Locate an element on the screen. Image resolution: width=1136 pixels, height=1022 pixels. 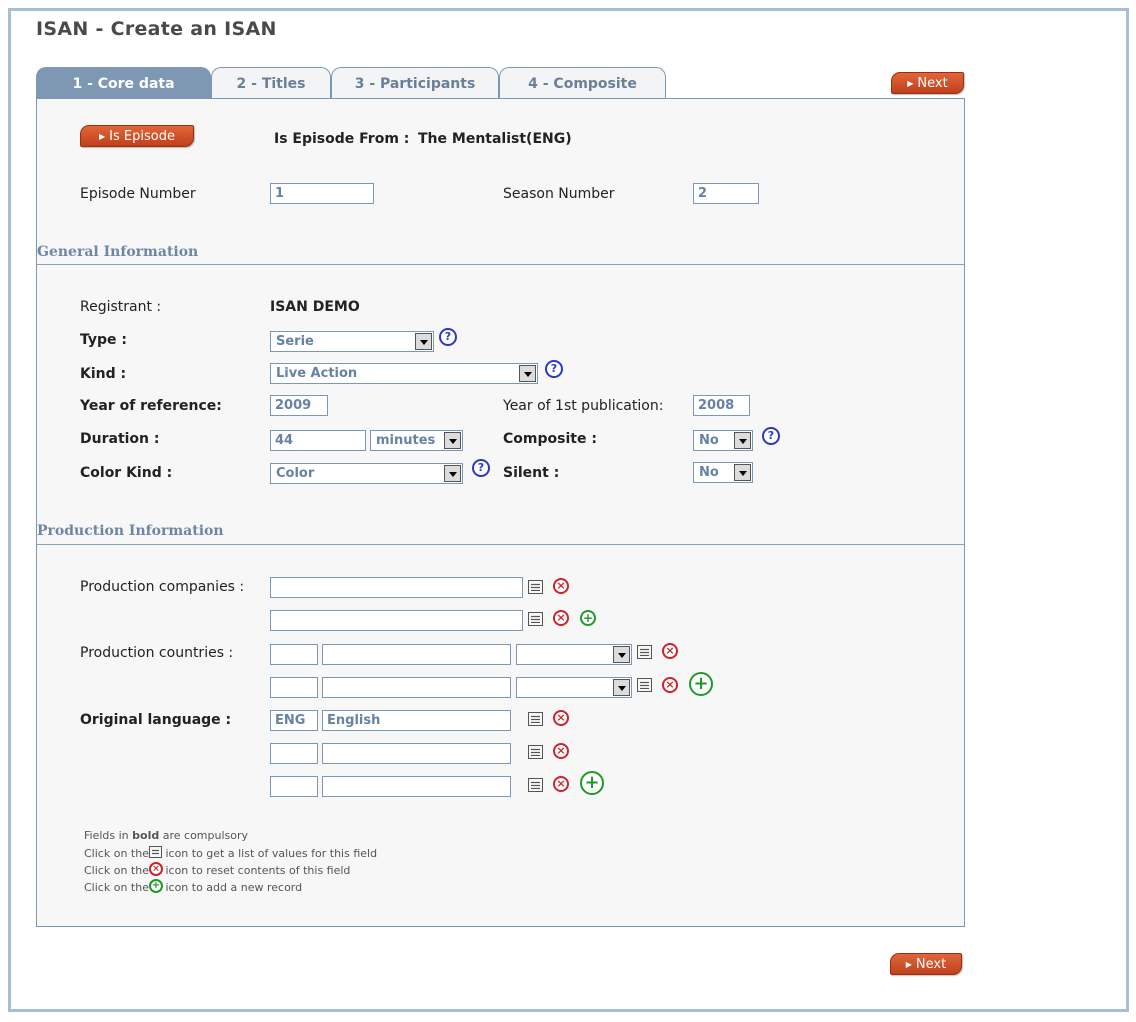
duration-unit-select: minutes is located at coordinates (416, 440).